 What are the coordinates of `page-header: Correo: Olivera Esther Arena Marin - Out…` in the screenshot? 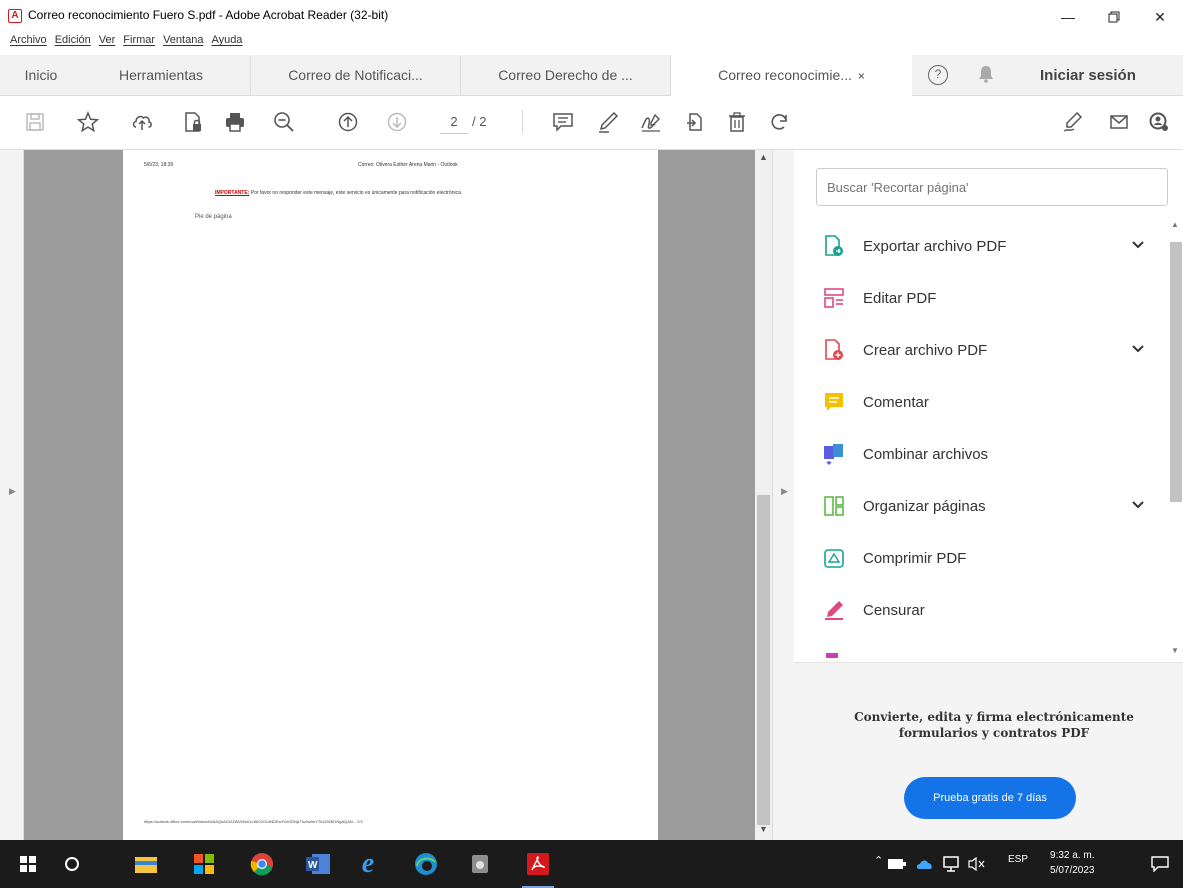 It's located at (408, 165).